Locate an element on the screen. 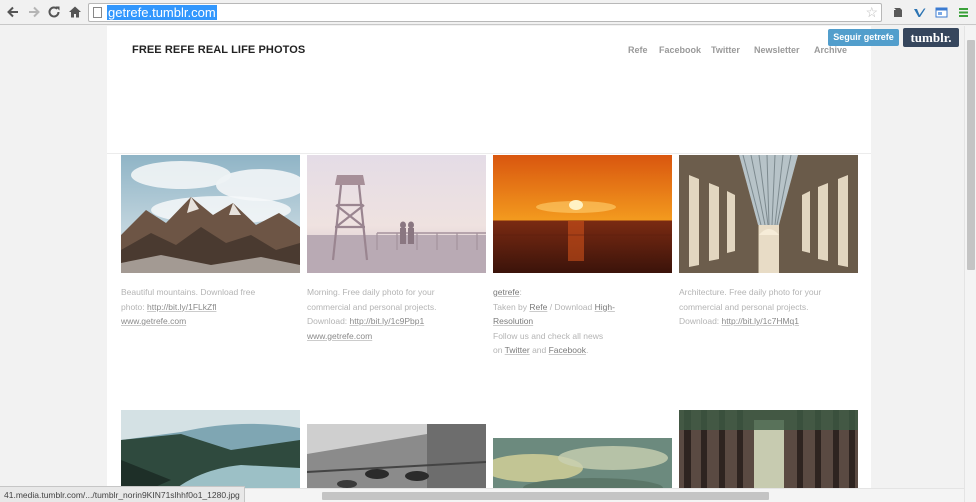 Image resolution: width=976 pixels, height=502 pixels. nav-refe: Refe is located at coordinates (638, 50).